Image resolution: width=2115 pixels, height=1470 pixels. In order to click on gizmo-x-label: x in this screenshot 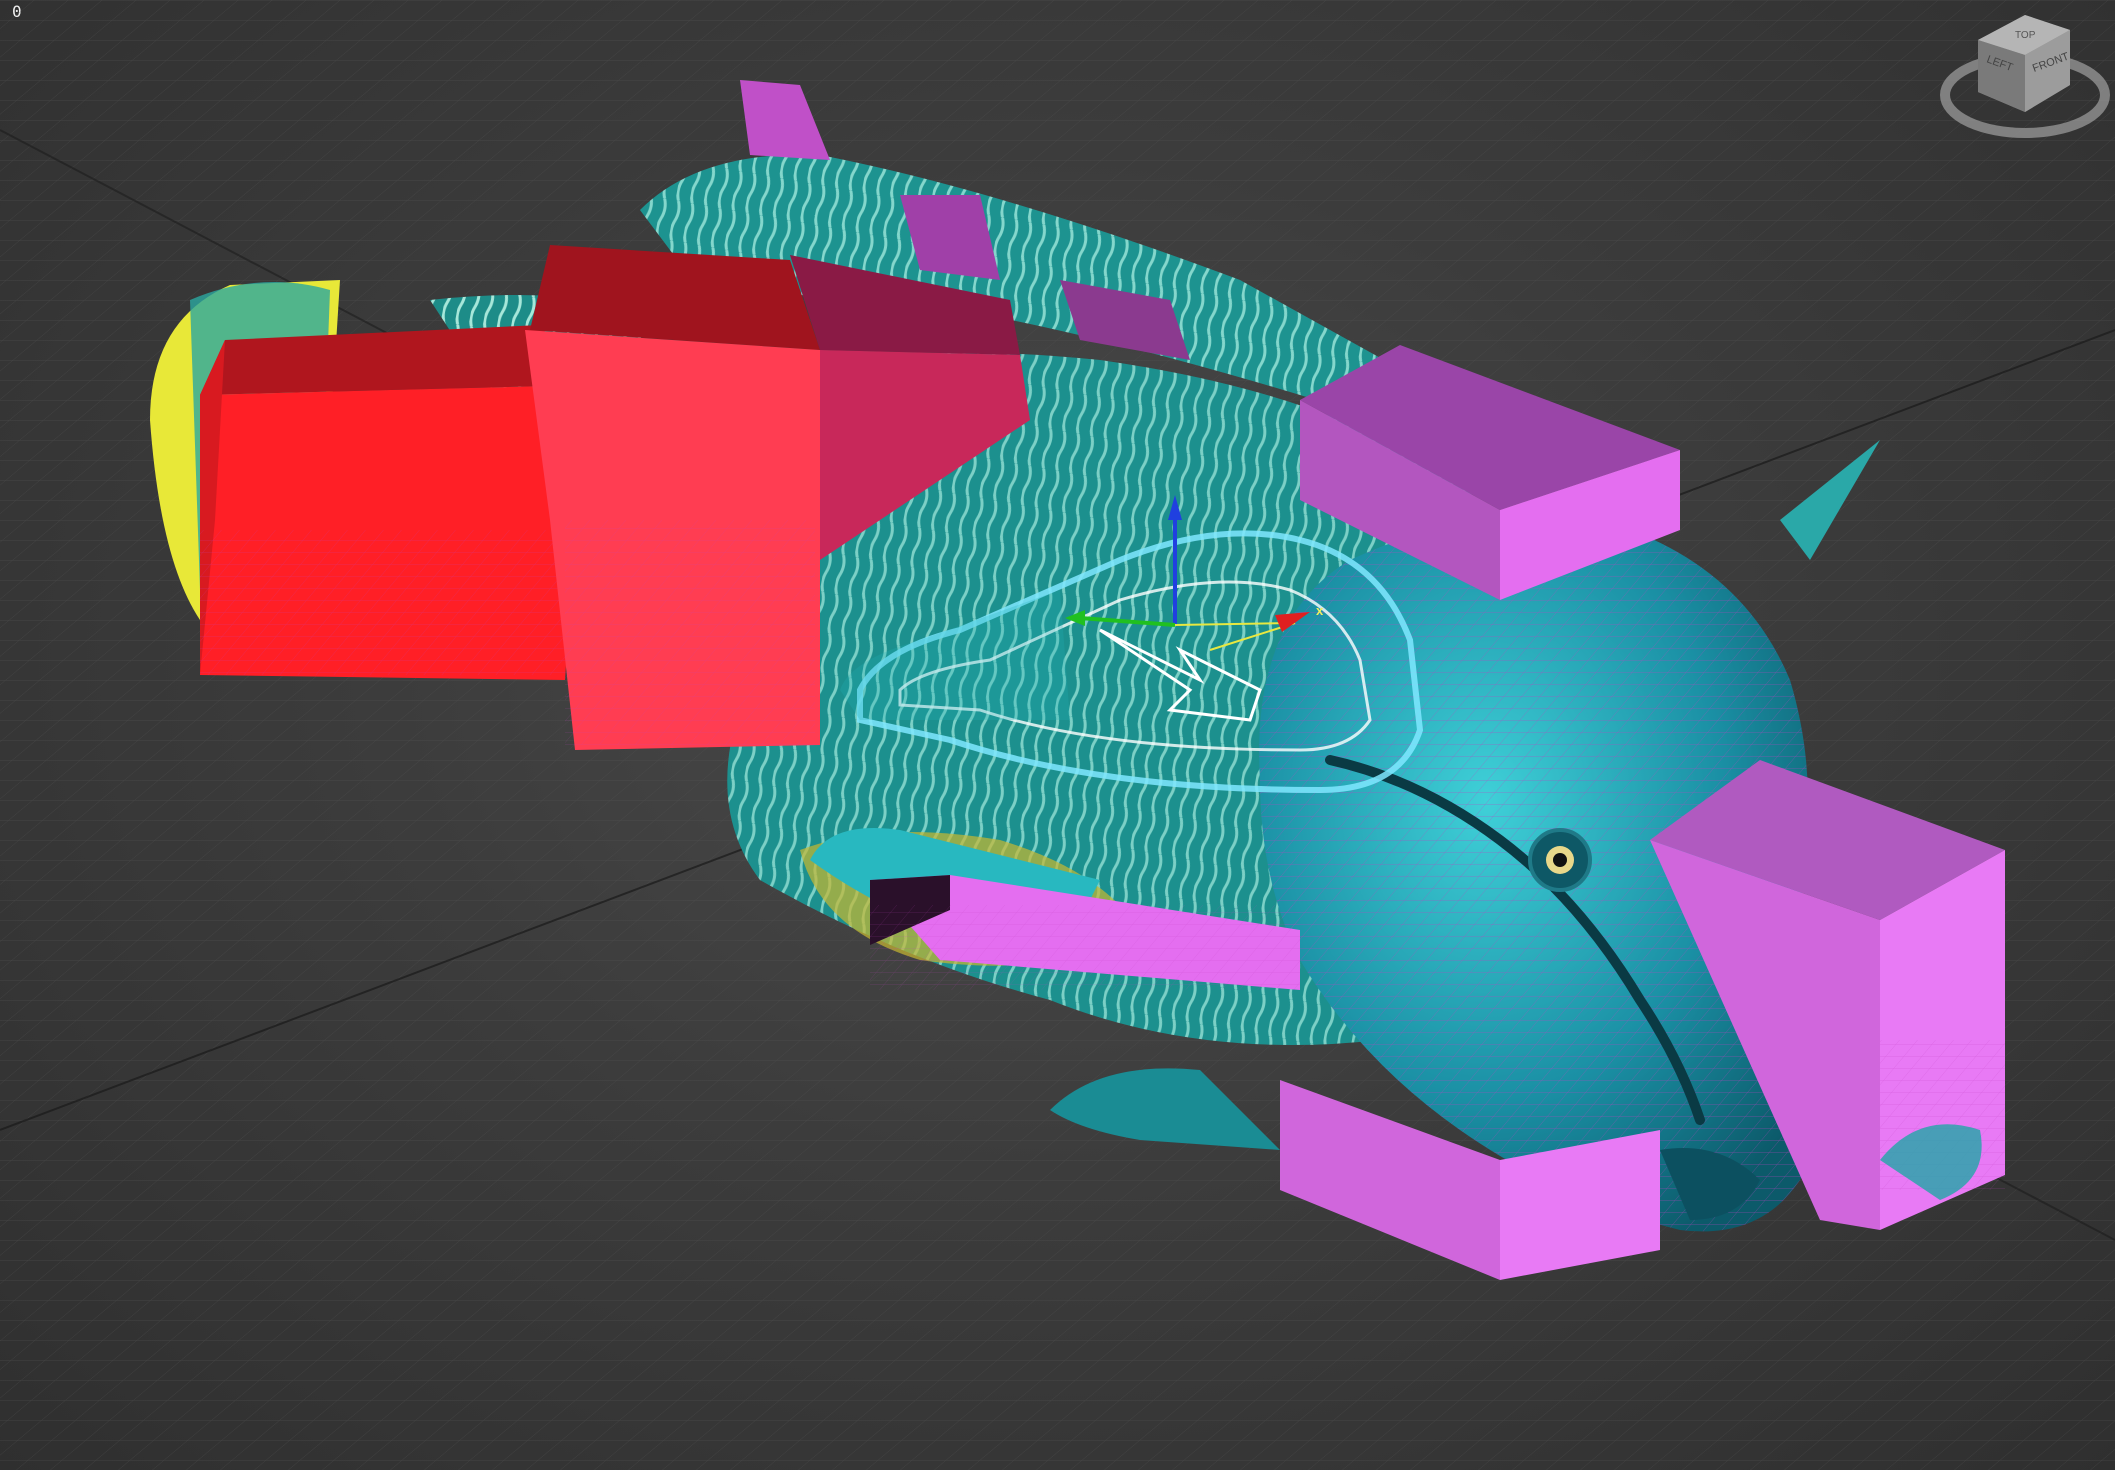, I will do `click(1320, 610)`.